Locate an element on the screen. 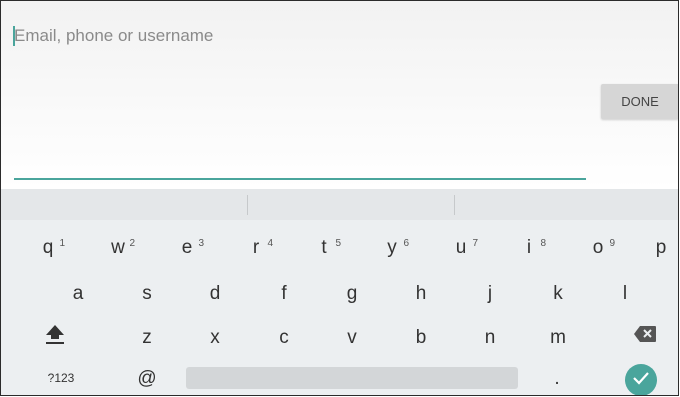 Image resolution: width=680 pixels, height=397 pixels. key-label: i is located at coordinates (529, 247).